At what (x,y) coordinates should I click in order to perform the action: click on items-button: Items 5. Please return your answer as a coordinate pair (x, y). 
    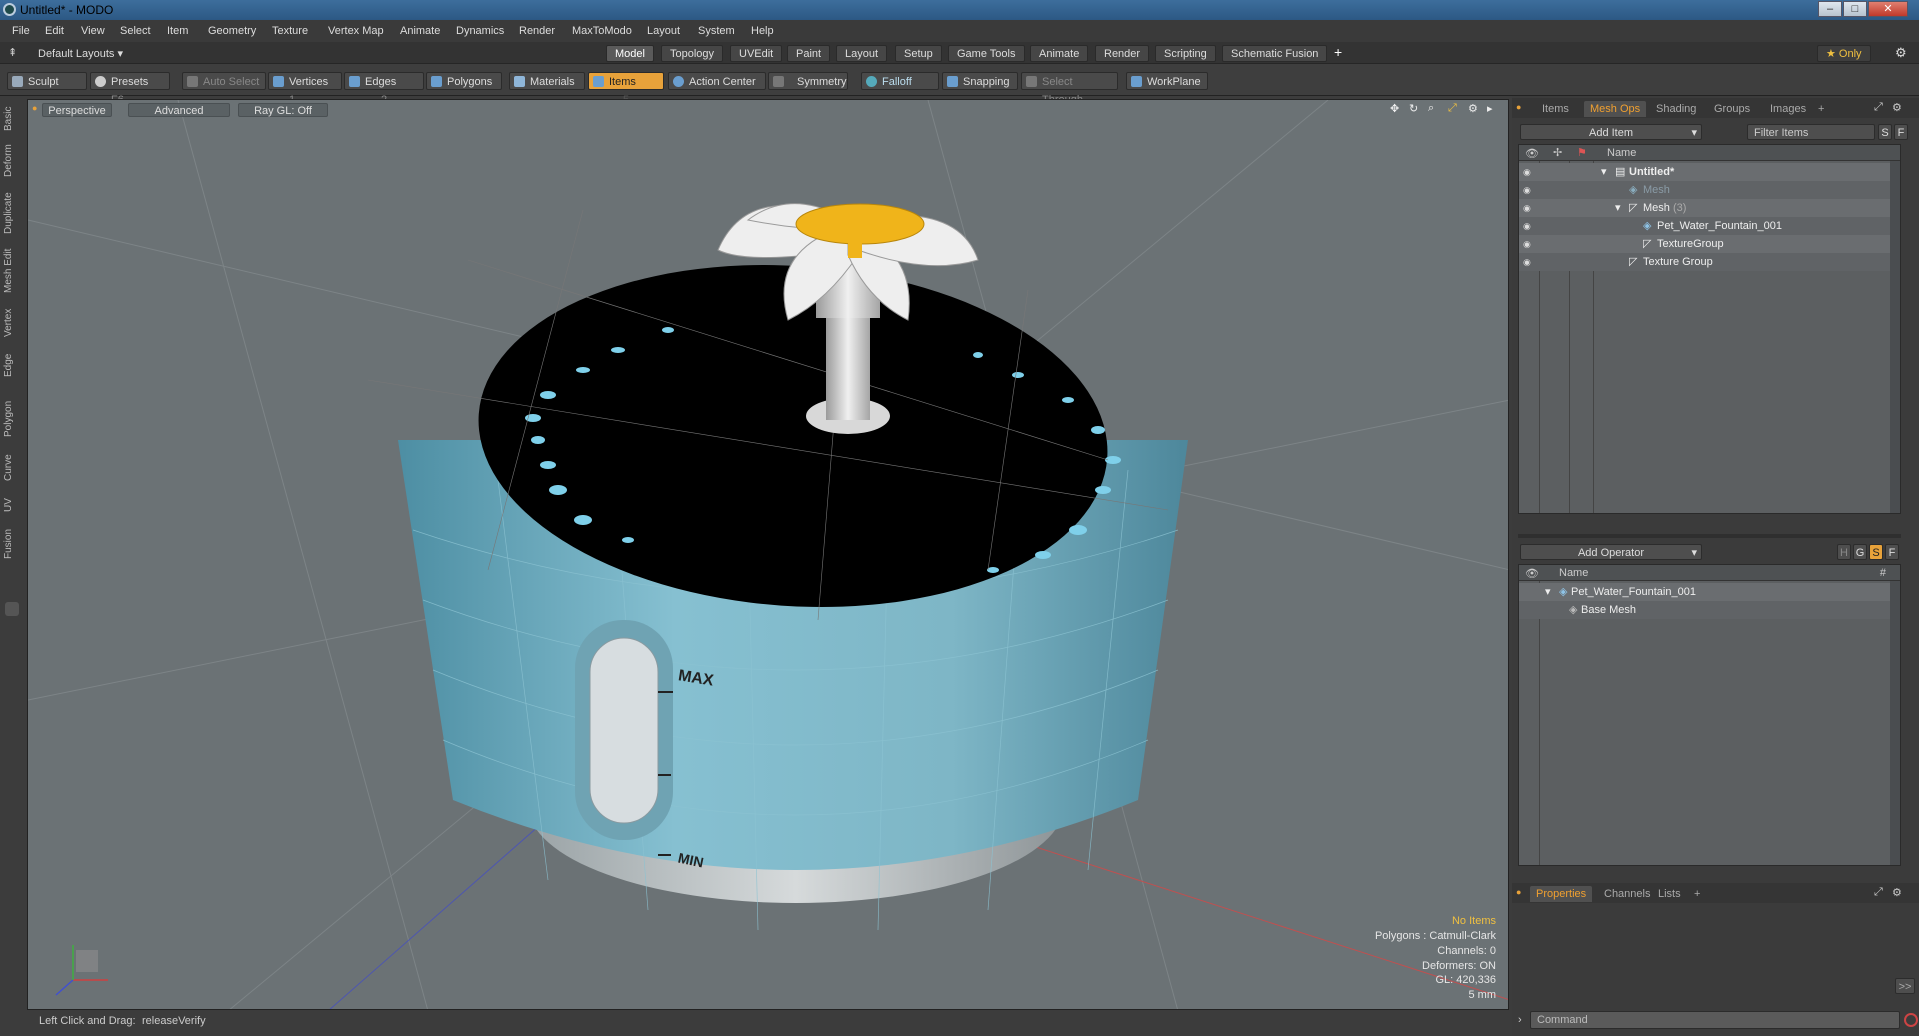
    Looking at the image, I should click on (626, 89).